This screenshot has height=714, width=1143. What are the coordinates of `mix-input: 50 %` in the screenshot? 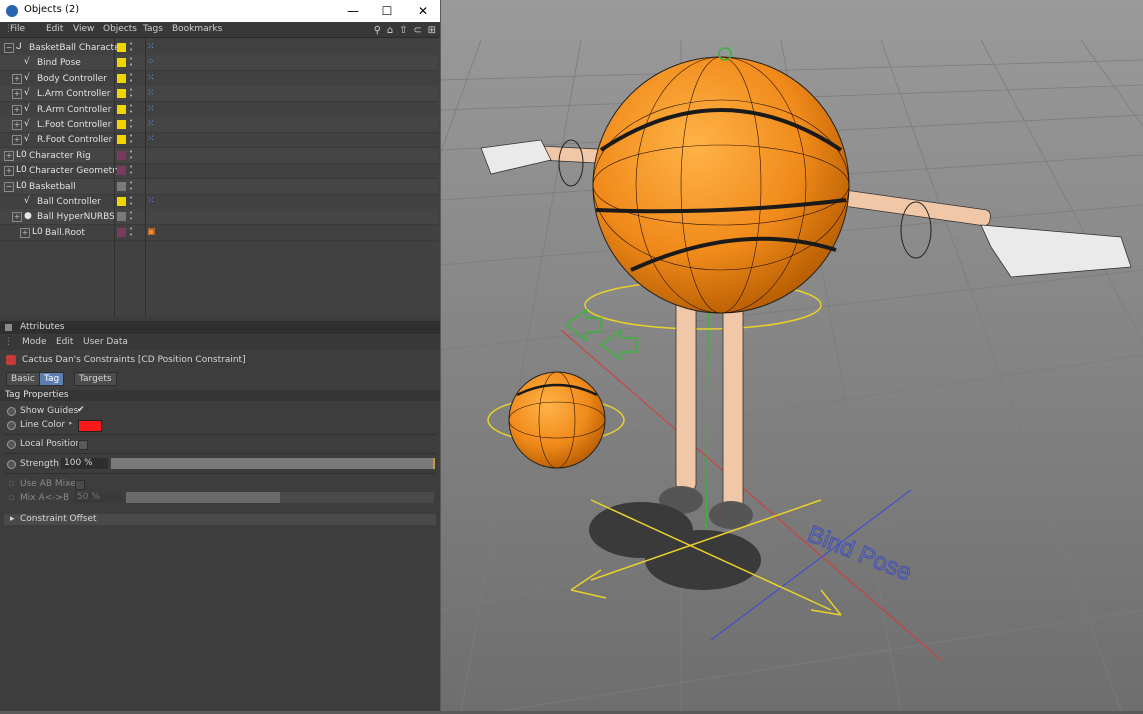 It's located at (97, 497).